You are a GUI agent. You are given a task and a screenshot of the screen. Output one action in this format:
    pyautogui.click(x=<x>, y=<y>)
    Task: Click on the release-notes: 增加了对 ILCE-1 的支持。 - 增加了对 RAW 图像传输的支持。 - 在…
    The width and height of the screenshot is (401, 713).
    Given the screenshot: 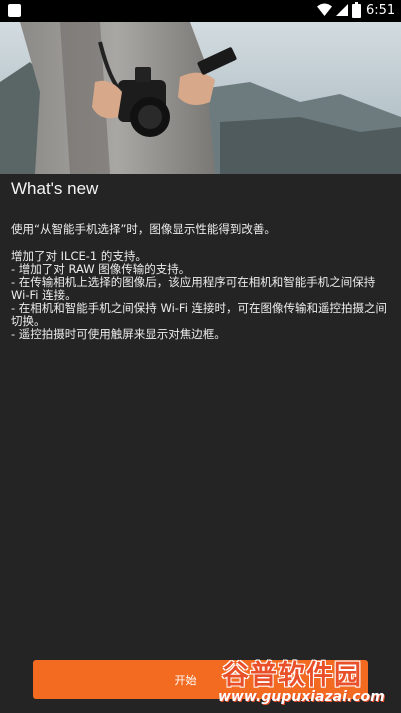 What is the action you would take?
    pyautogui.click(x=202, y=295)
    